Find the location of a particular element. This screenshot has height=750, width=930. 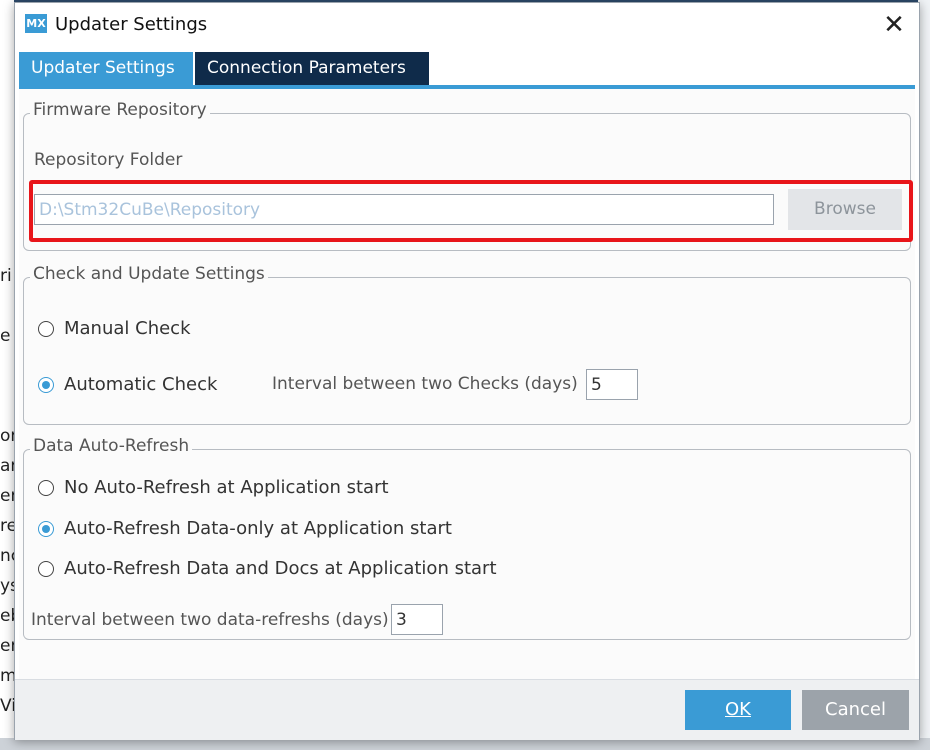

manual-check-radio is located at coordinates (46, 329).